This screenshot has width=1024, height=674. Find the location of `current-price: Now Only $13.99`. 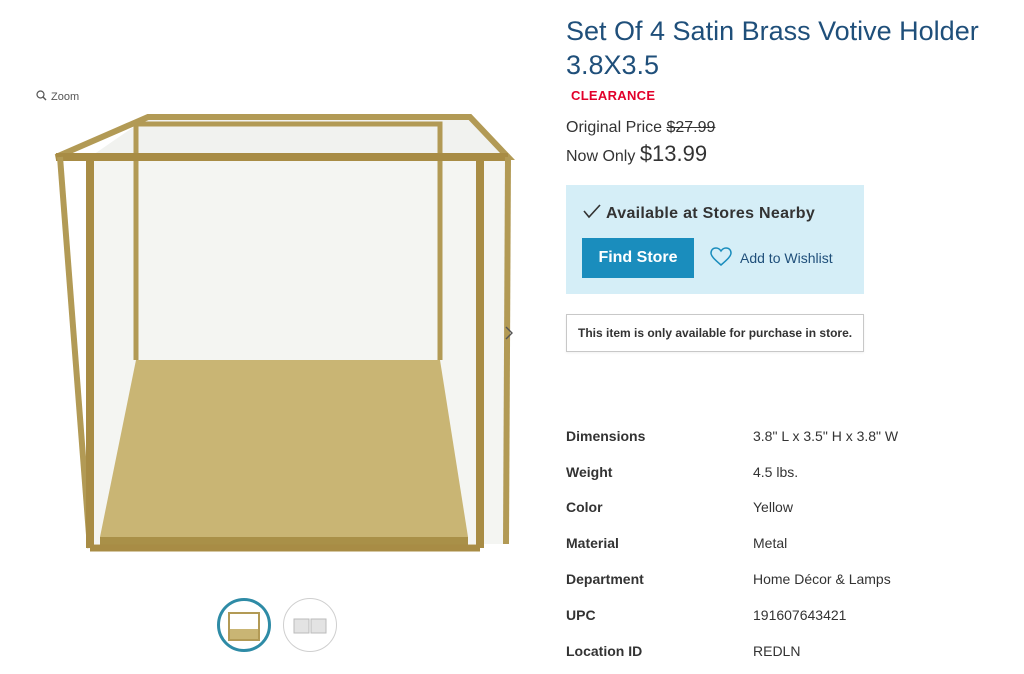

current-price: Now Only $13.99 is located at coordinates (786, 154).